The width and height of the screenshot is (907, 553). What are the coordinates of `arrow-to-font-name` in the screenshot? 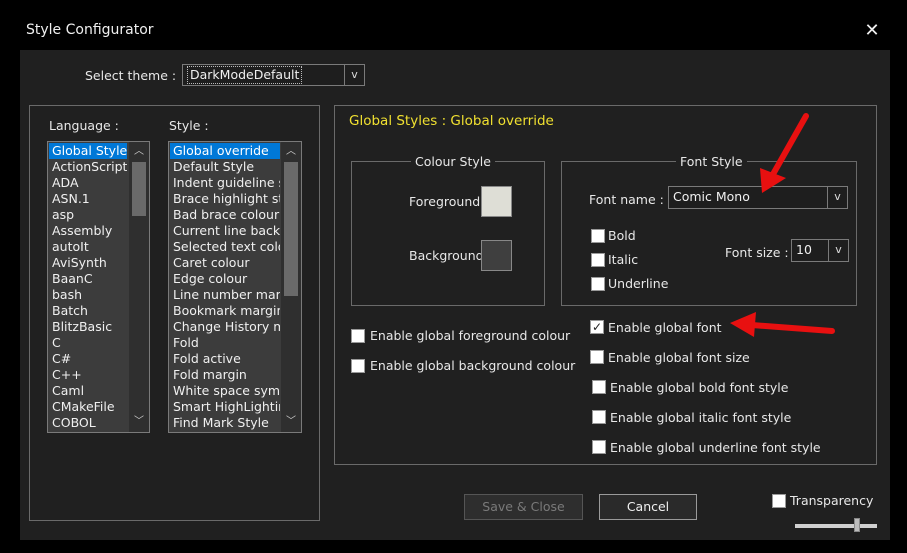 It's located at (784, 153).